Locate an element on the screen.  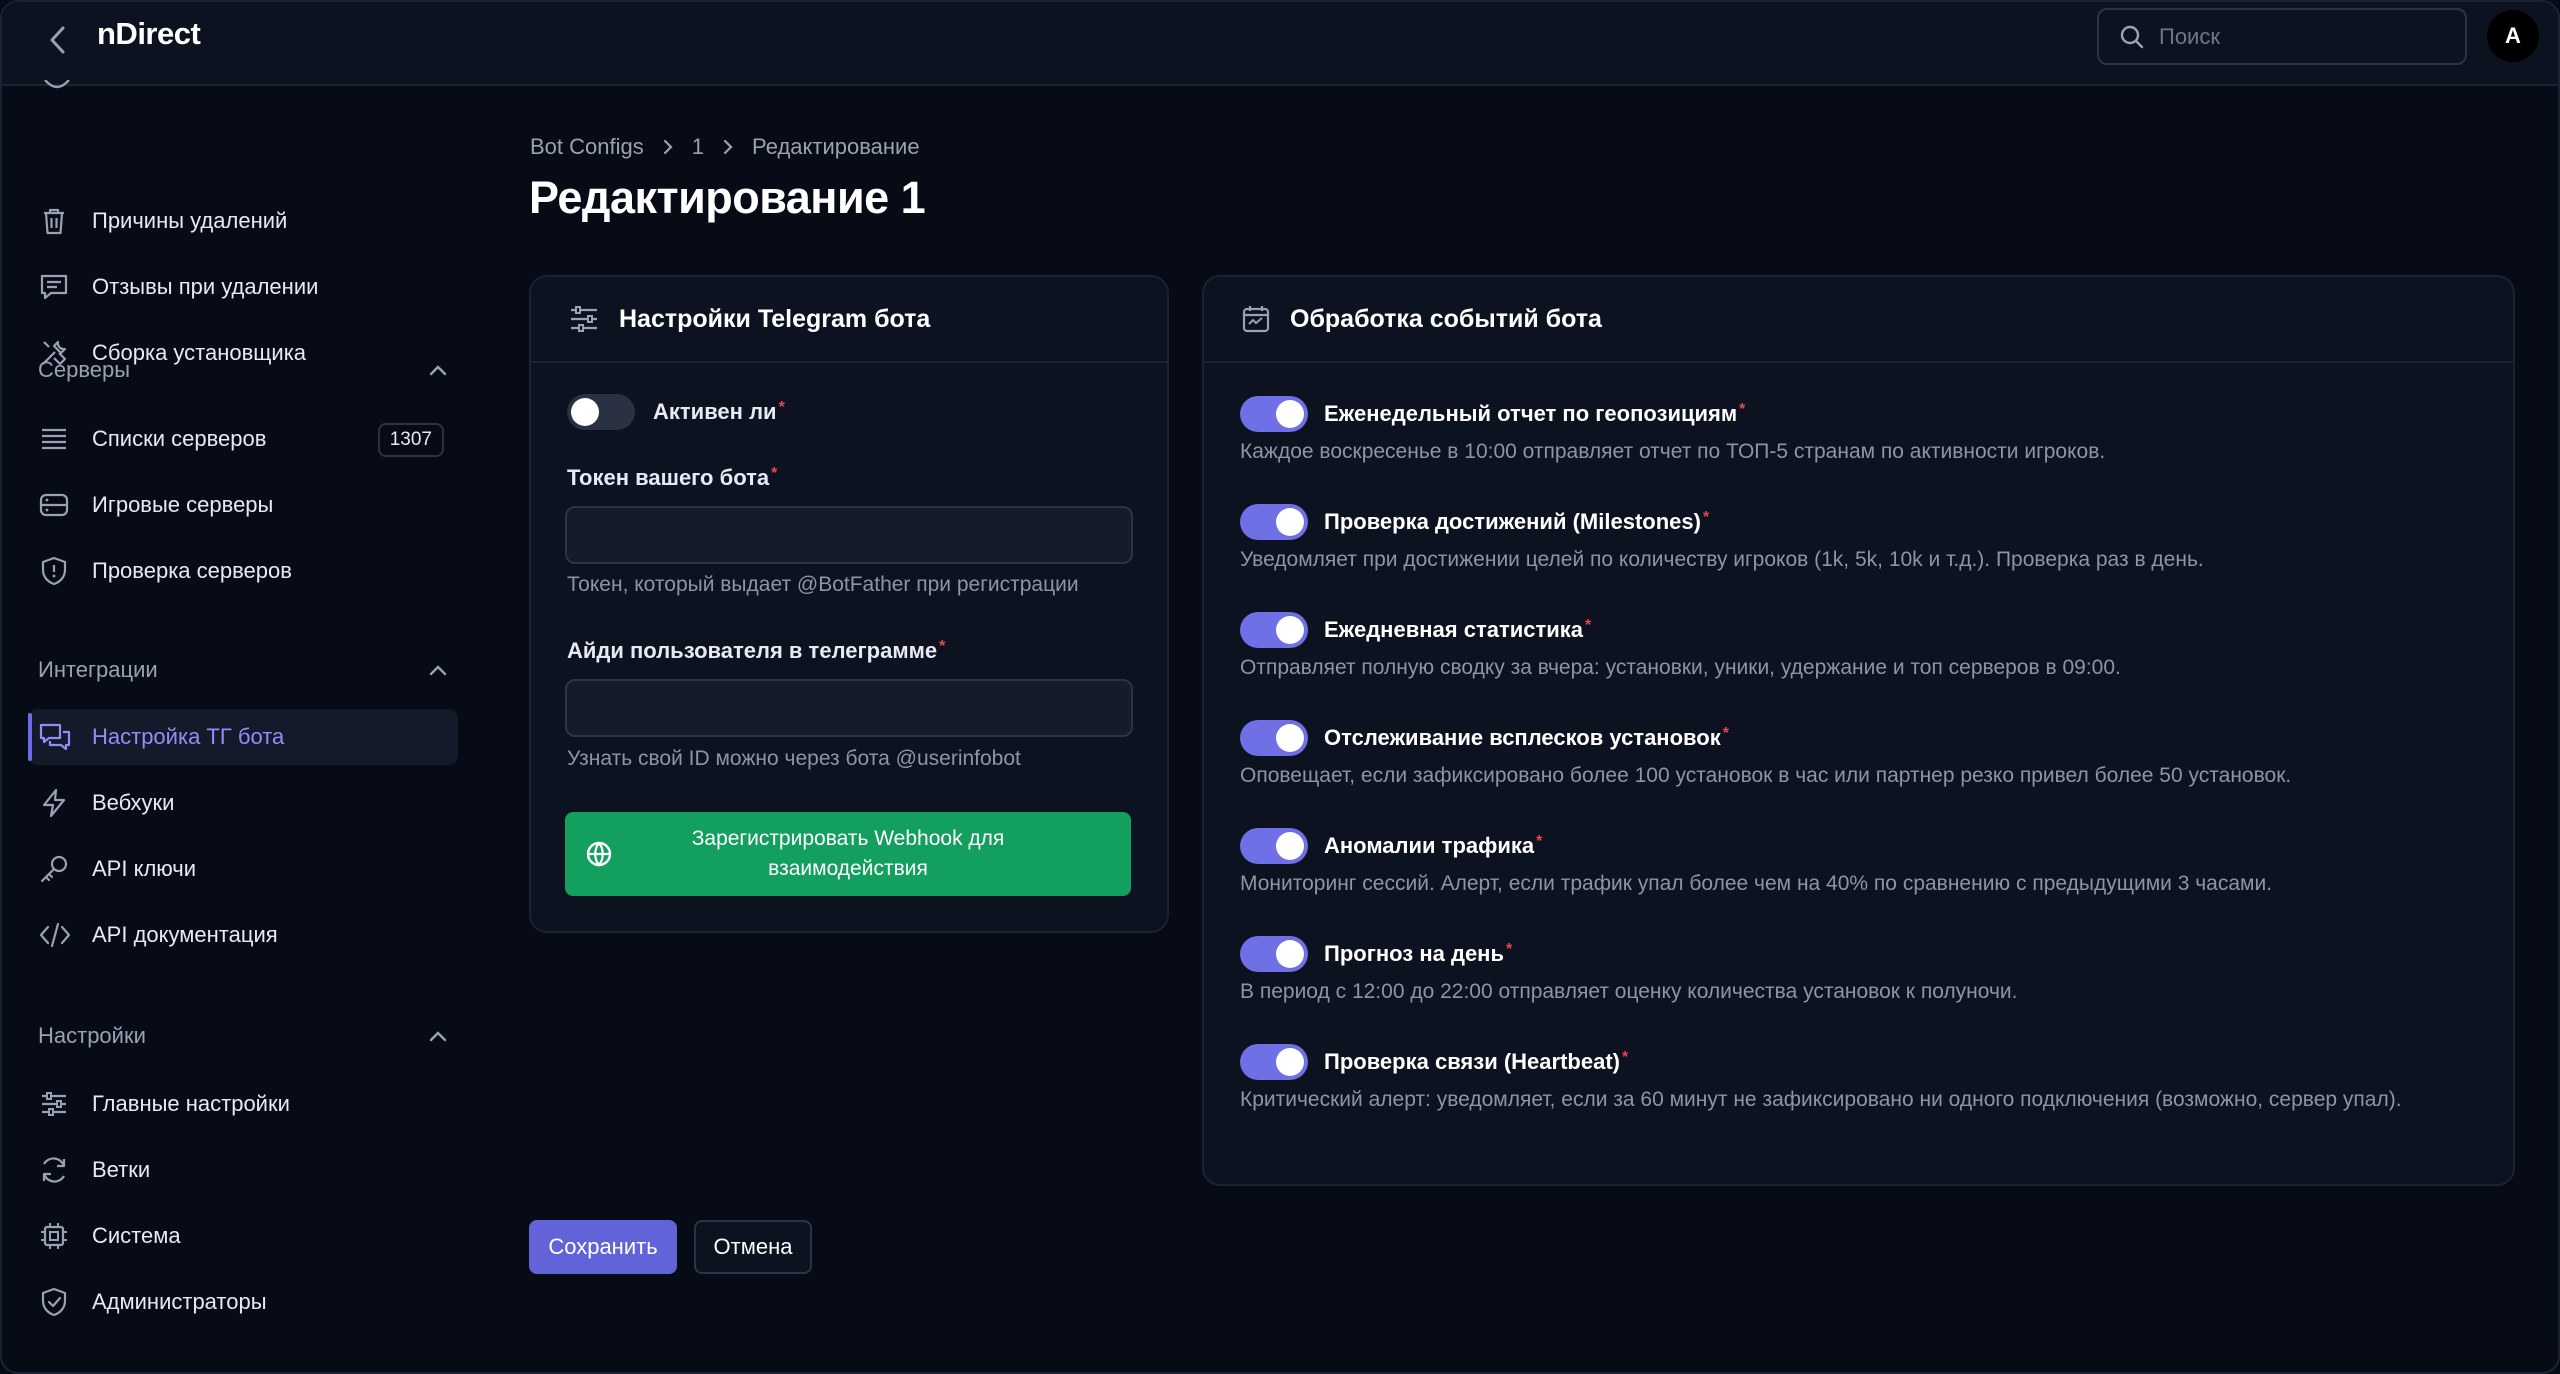
sidebar-item-tg-bot-settings: Настройка ТГ бота is located at coordinates (243, 737).